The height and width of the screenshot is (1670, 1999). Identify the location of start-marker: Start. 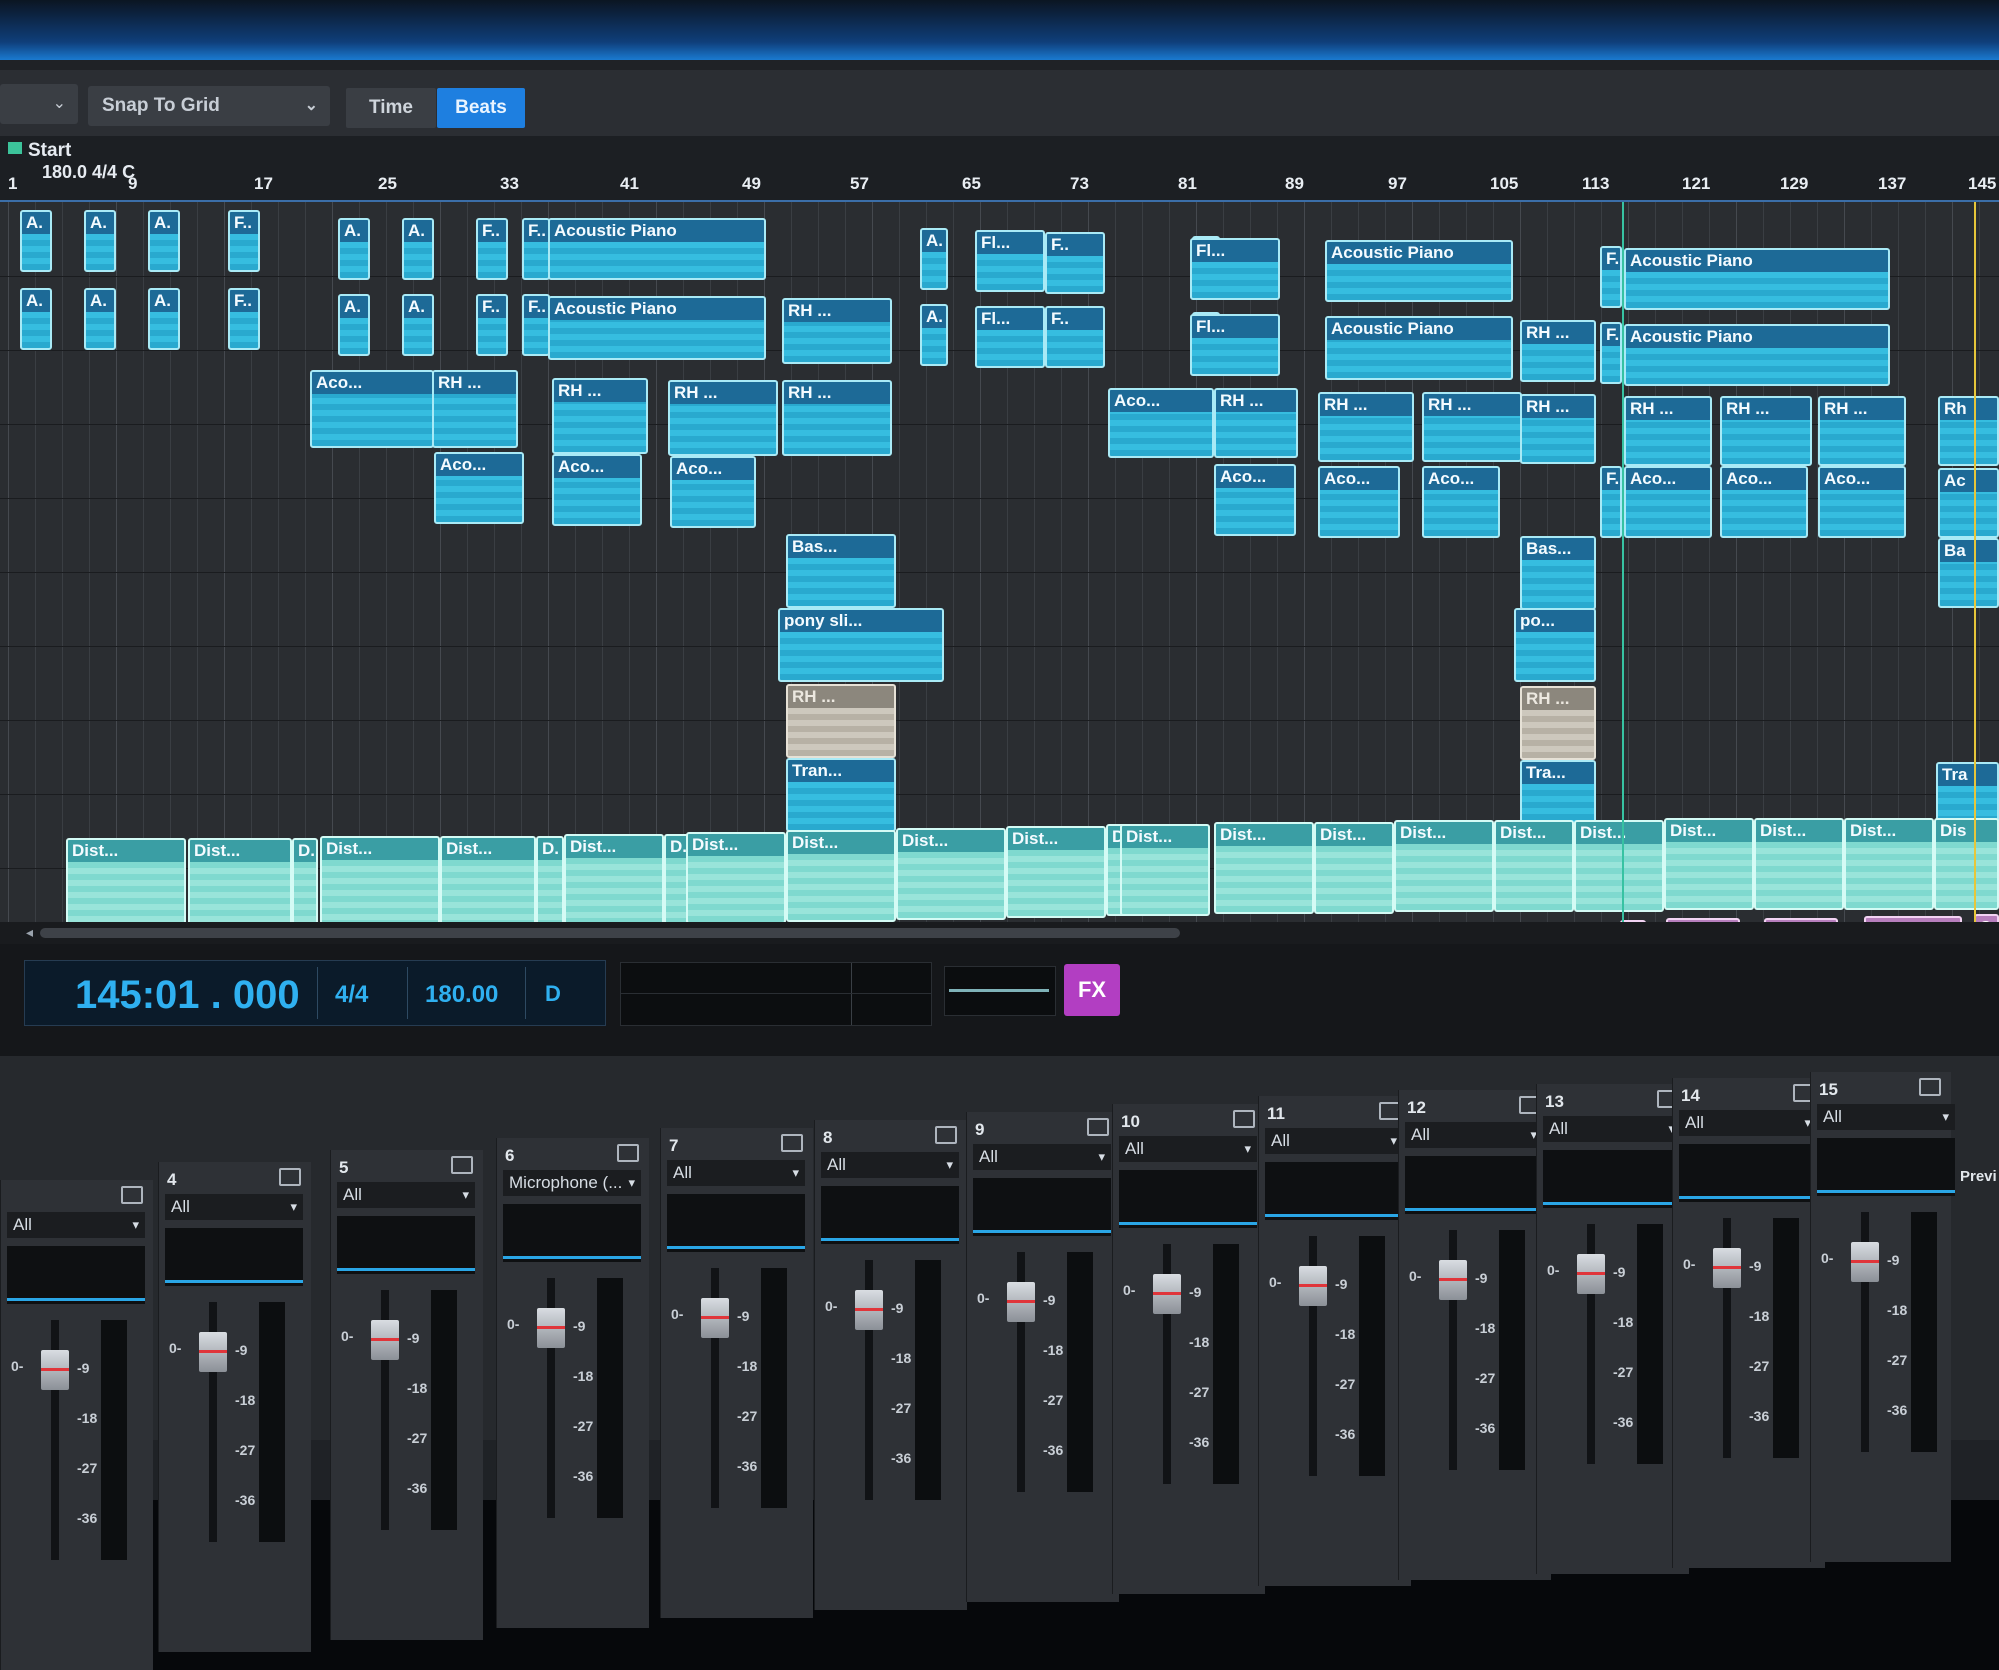
(49, 151).